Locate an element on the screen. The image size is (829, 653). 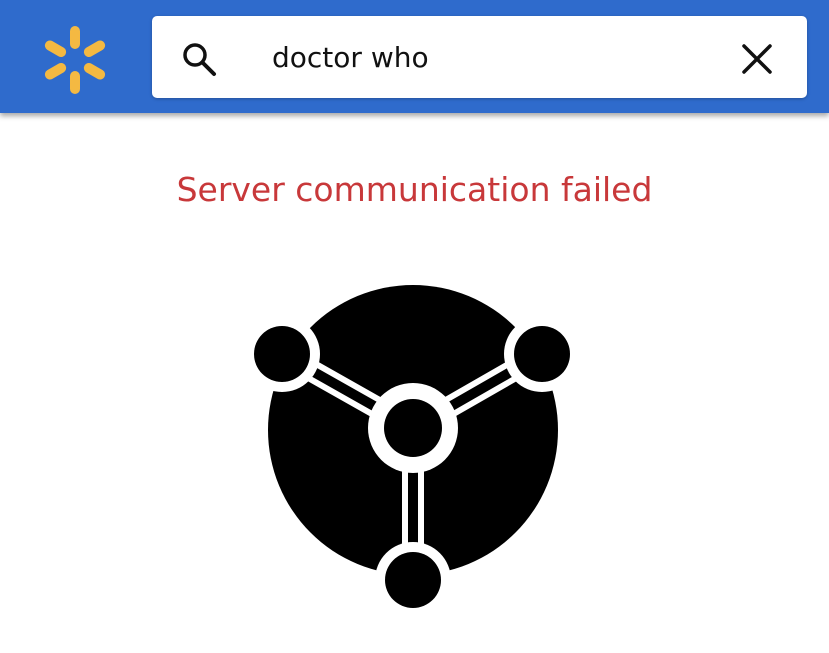
error-message: Server communication failed is located at coordinates (414, 189).